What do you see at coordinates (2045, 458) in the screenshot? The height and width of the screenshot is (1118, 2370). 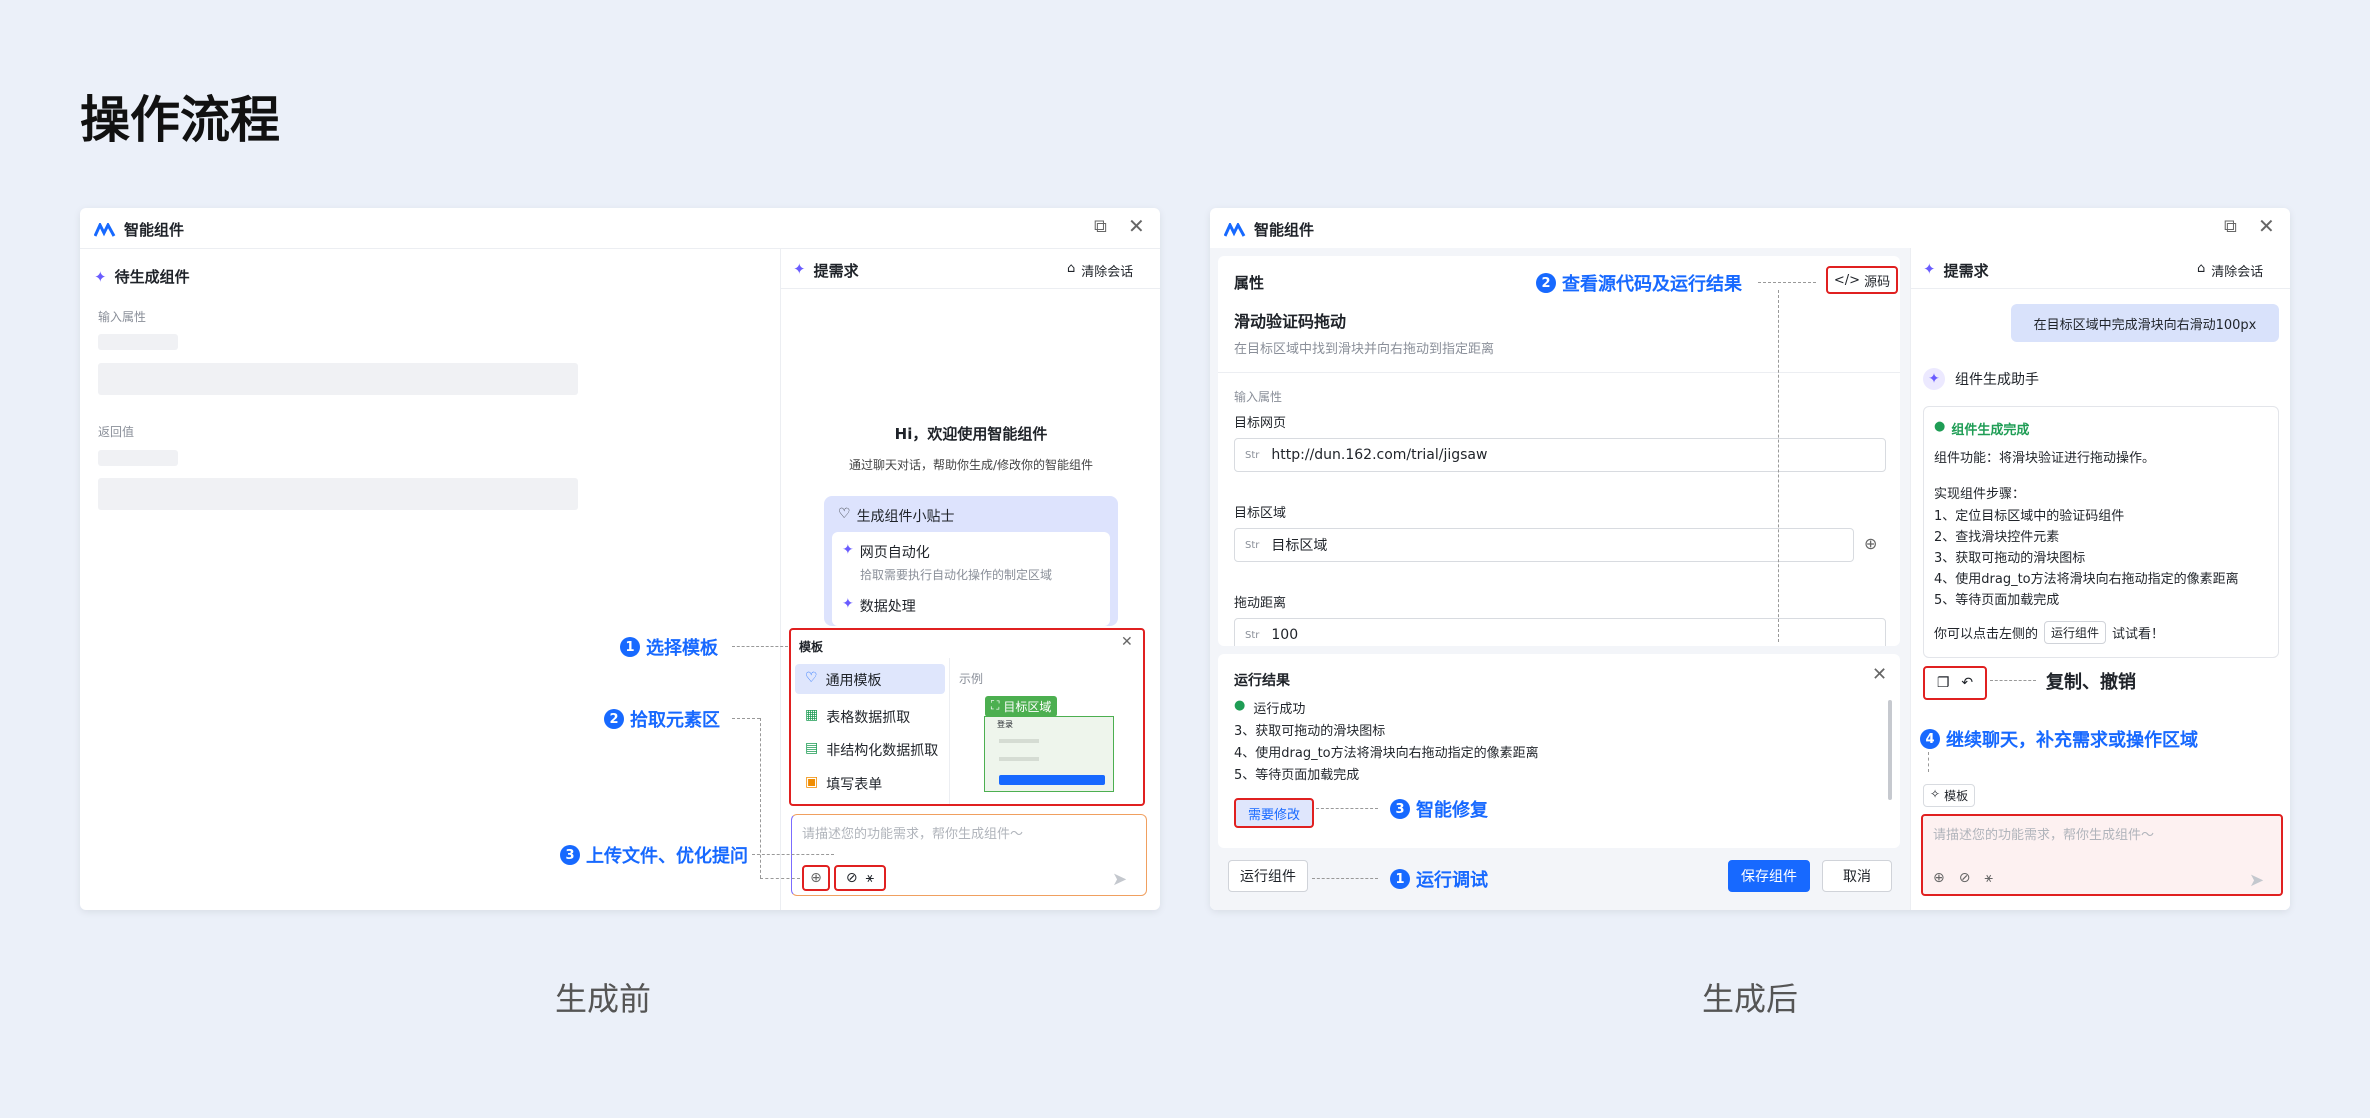 I see `func-line: 组件功能：将滑块验证进行拖动操作。` at bounding box center [2045, 458].